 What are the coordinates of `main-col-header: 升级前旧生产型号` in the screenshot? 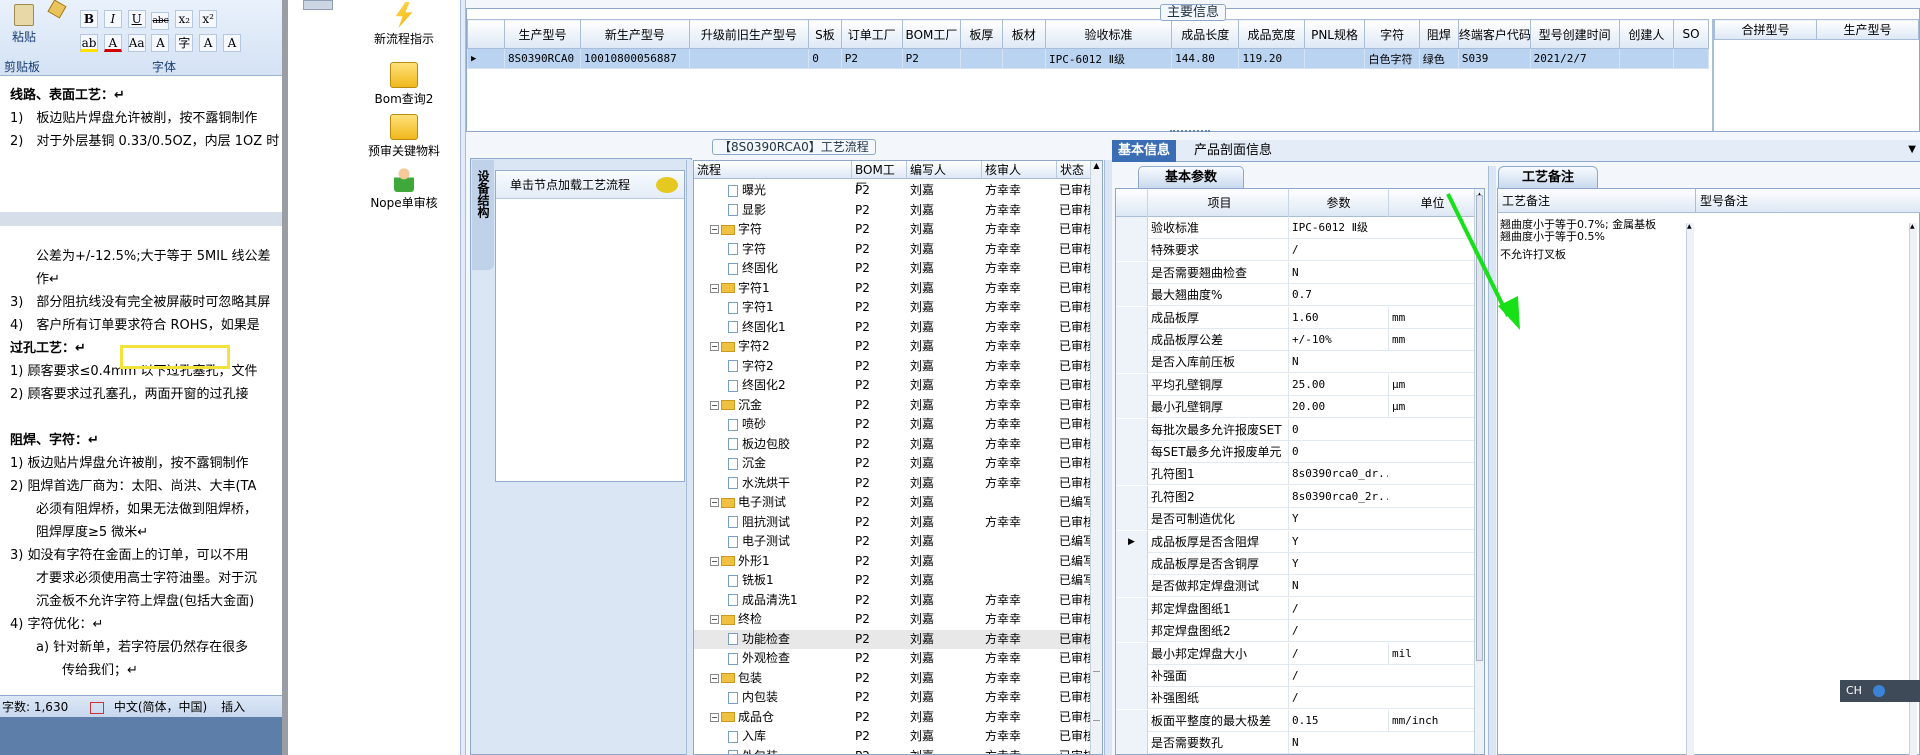 It's located at (749, 34).